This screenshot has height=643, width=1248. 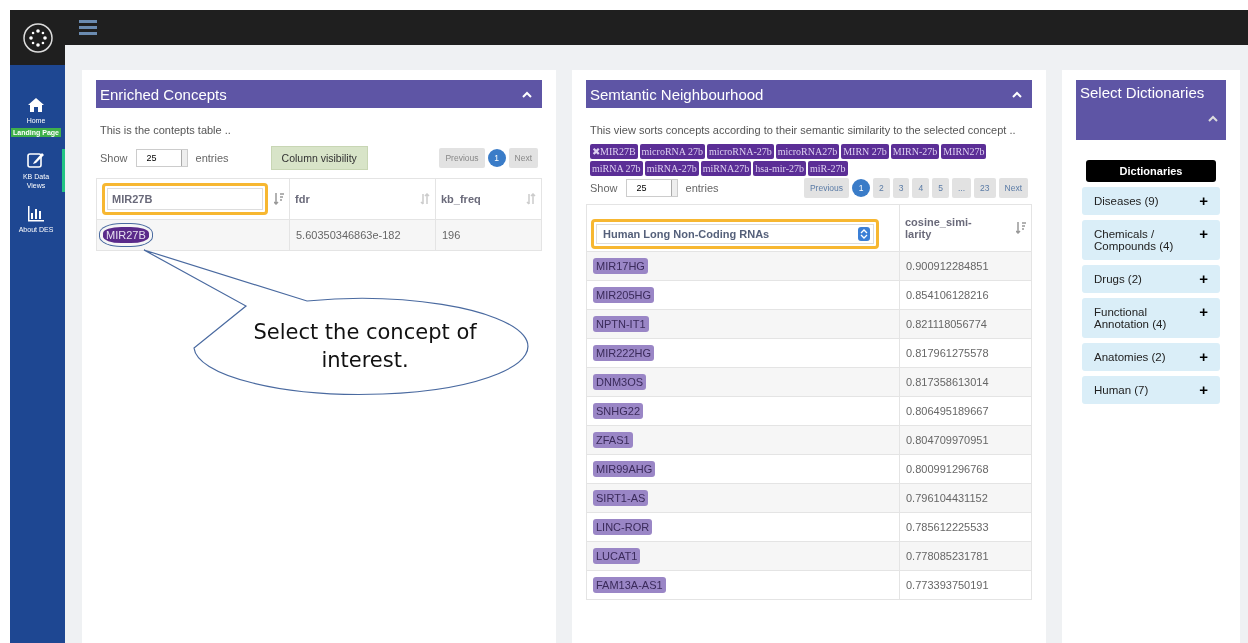 I want to click on concept-tag: NPTN-IT1, so click(x=621, y=323).